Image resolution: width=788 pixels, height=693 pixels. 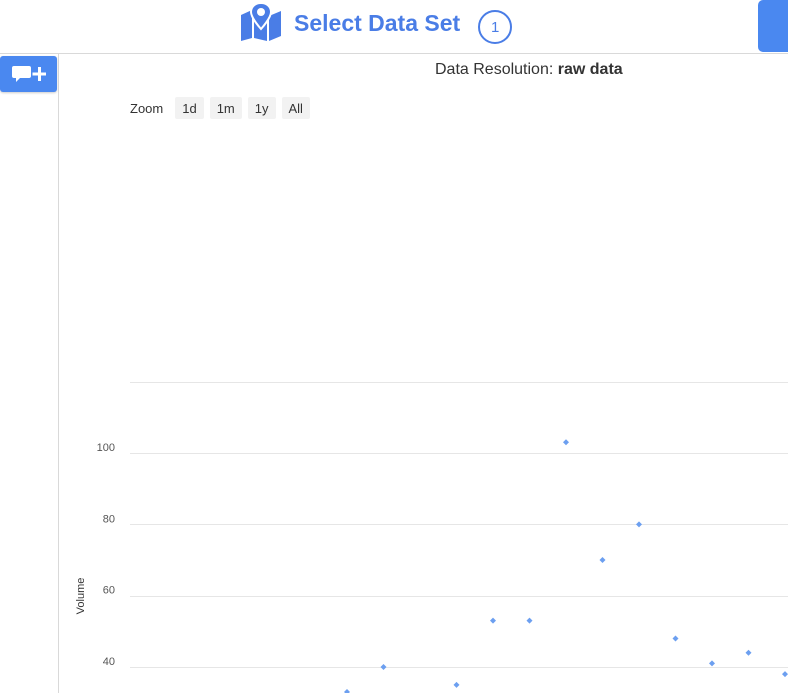 I want to click on map-marker-icon, so click(x=261, y=22).